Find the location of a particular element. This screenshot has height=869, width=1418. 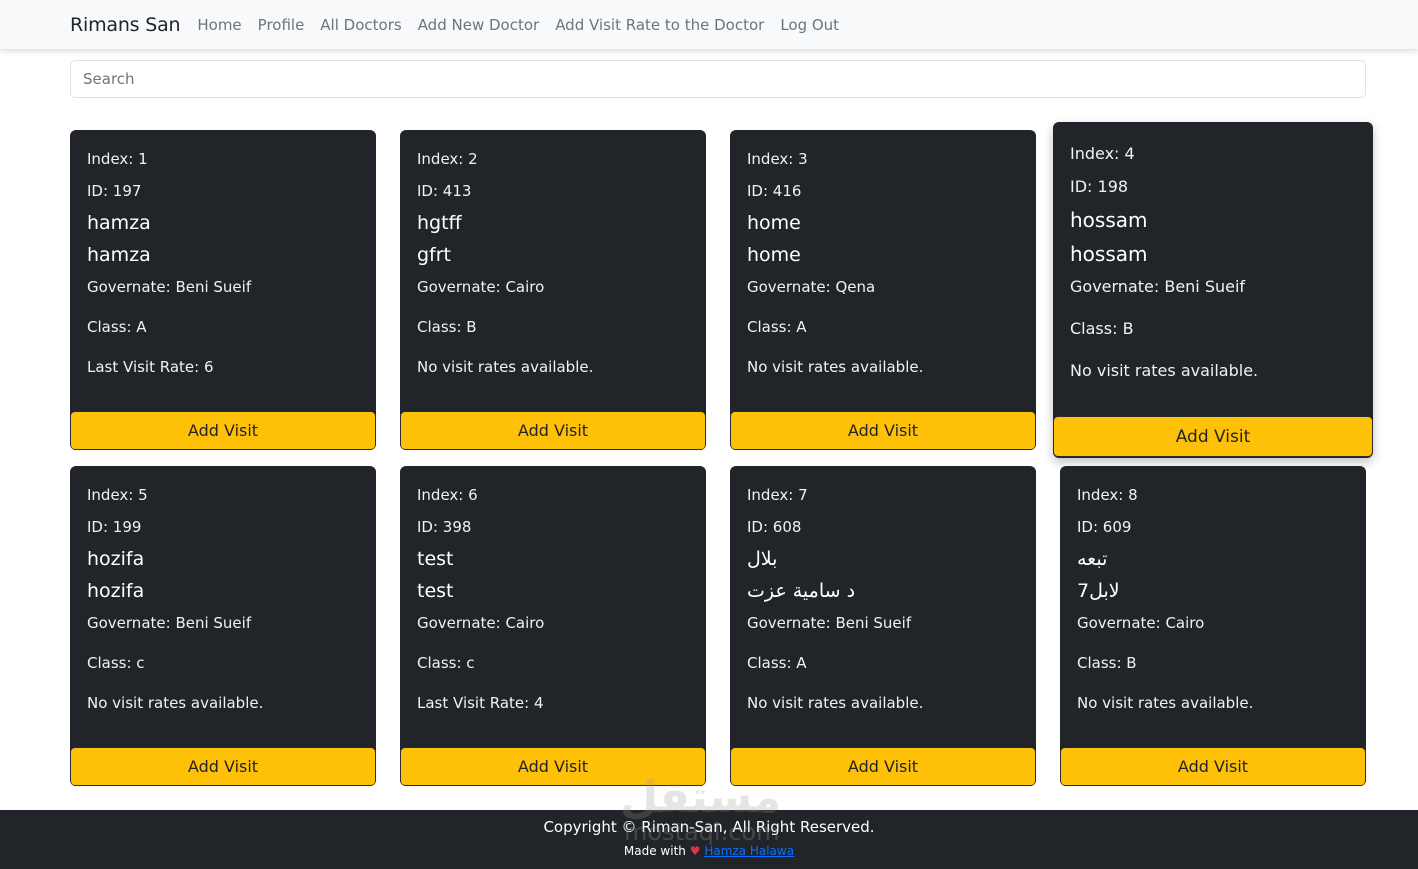

card-id: ID: 198 is located at coordinates (1099, 186).